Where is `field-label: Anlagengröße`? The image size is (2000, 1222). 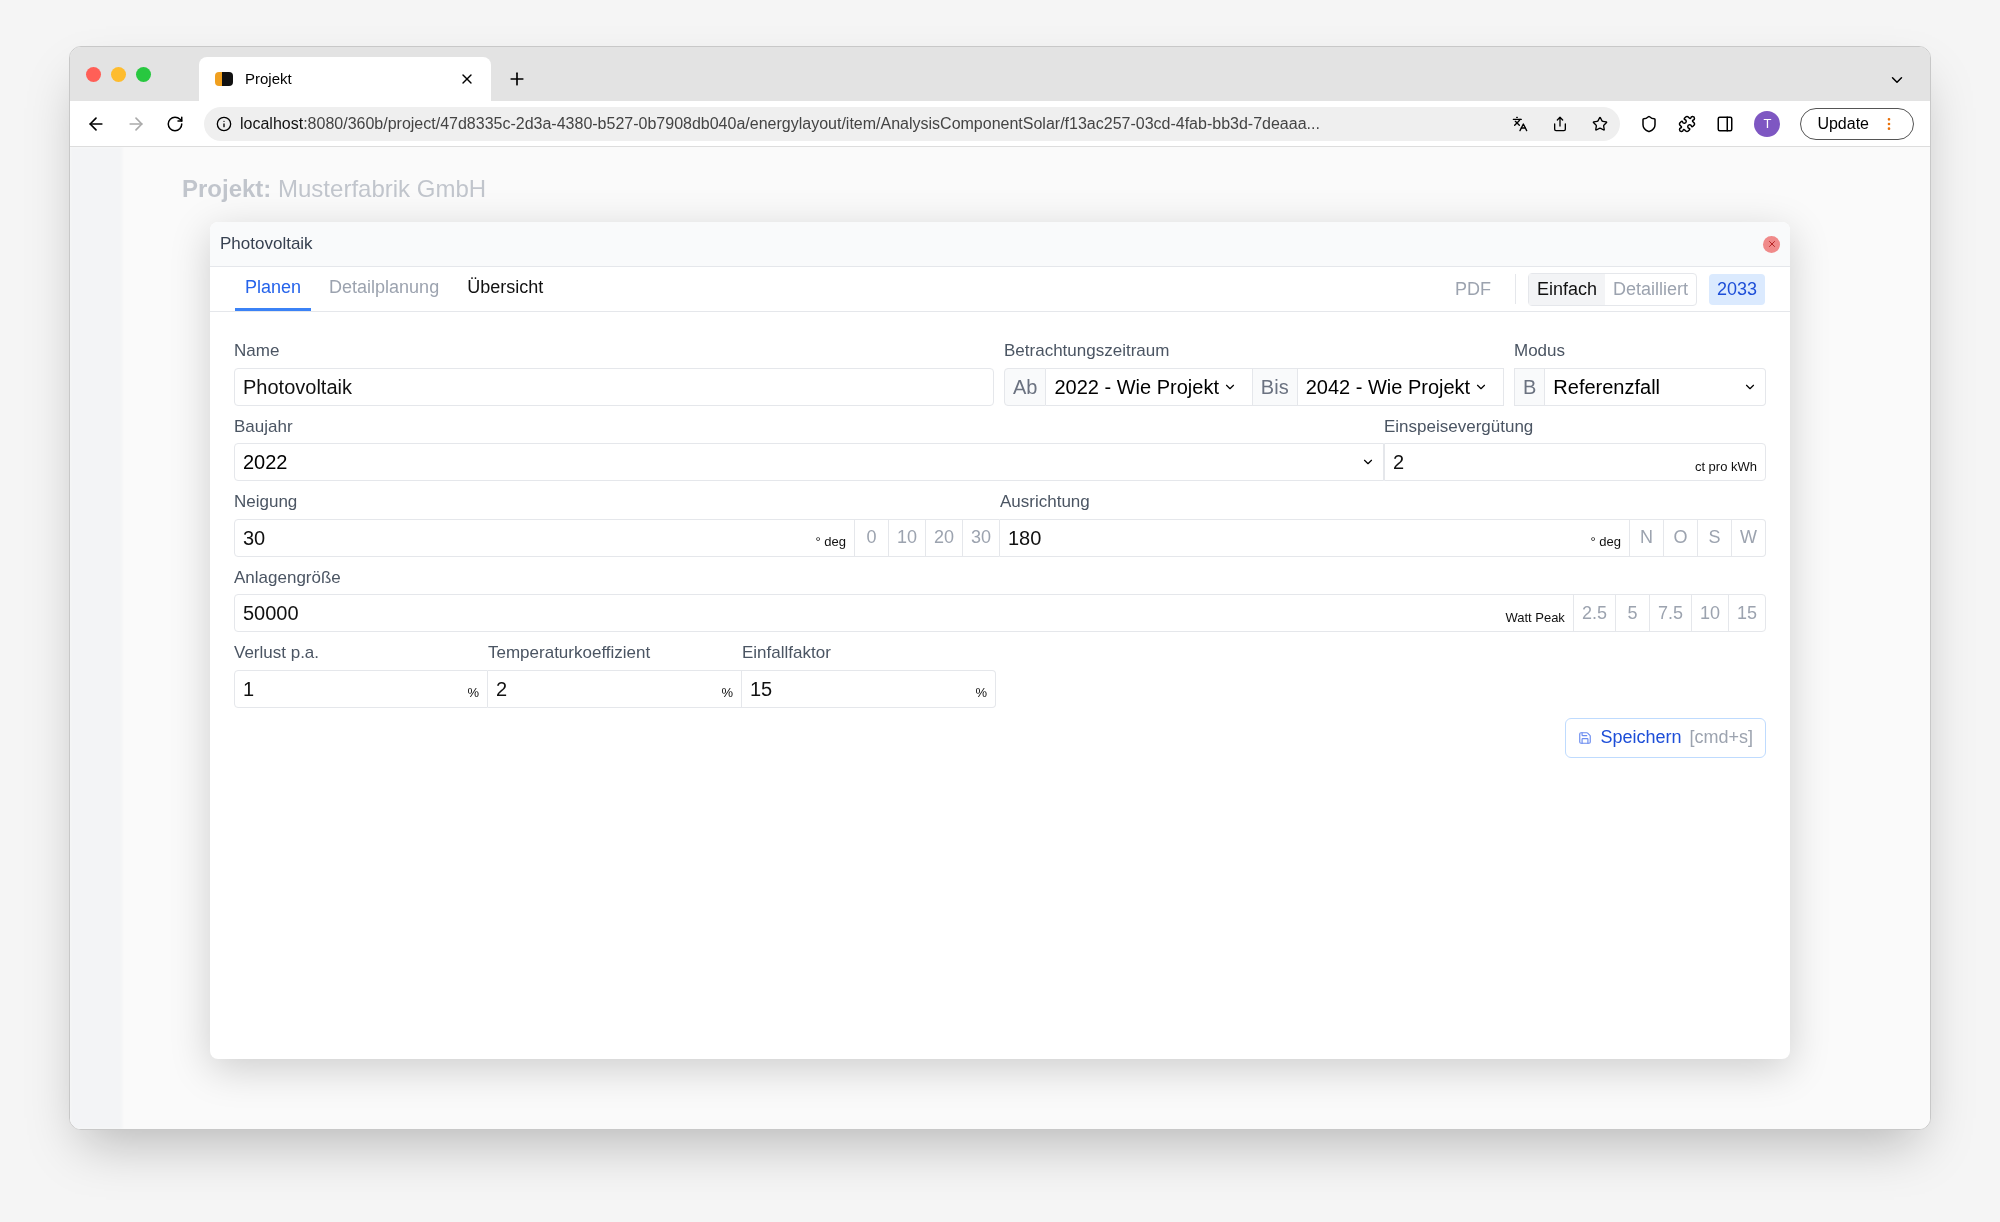
field-label: Anlagengröße is located at coordinates (288, 577).